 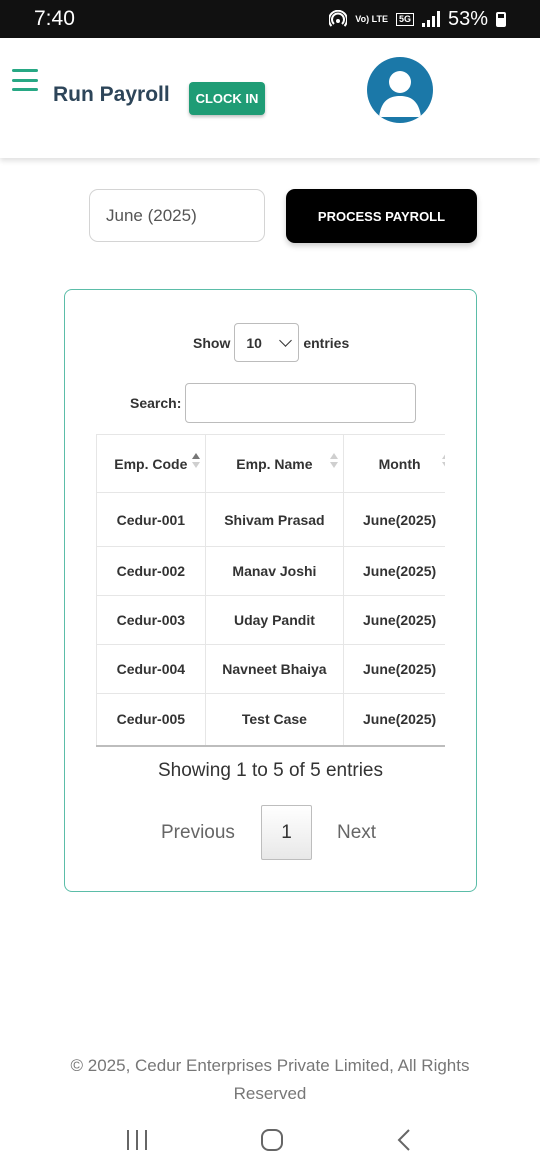 What do you see at coordinates (151, 571) in the screenshot?
I see `cell-emp-code: Cedur-002` at bounding box center [151, 571].